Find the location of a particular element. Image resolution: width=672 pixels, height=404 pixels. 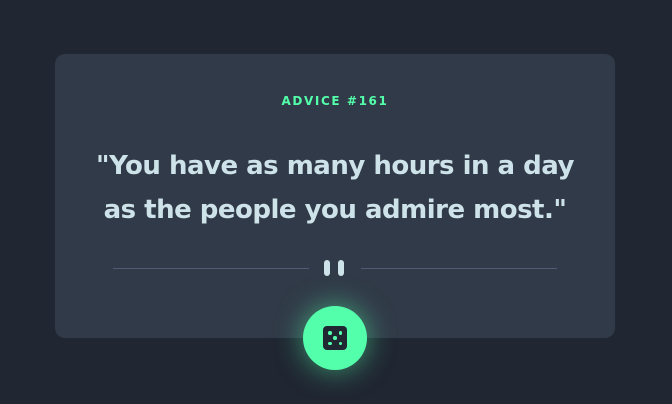

pause-icon is located at coordinates (335, 268).